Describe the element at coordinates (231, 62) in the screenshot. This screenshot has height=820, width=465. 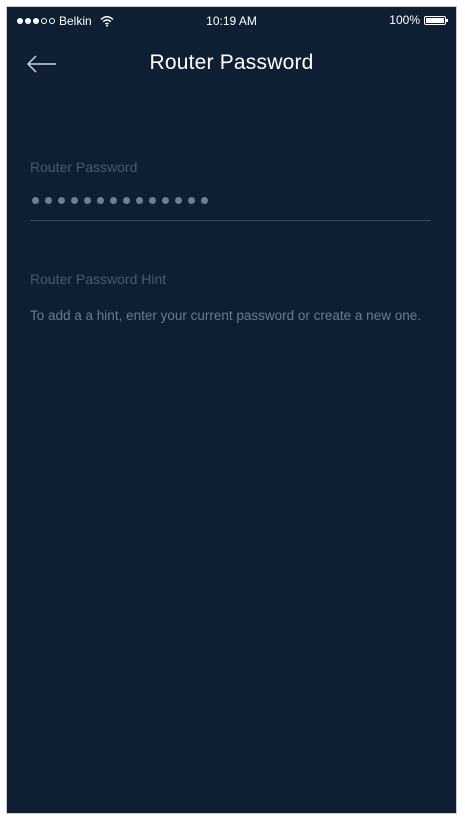
I see `page-title: Router Password` at that location.